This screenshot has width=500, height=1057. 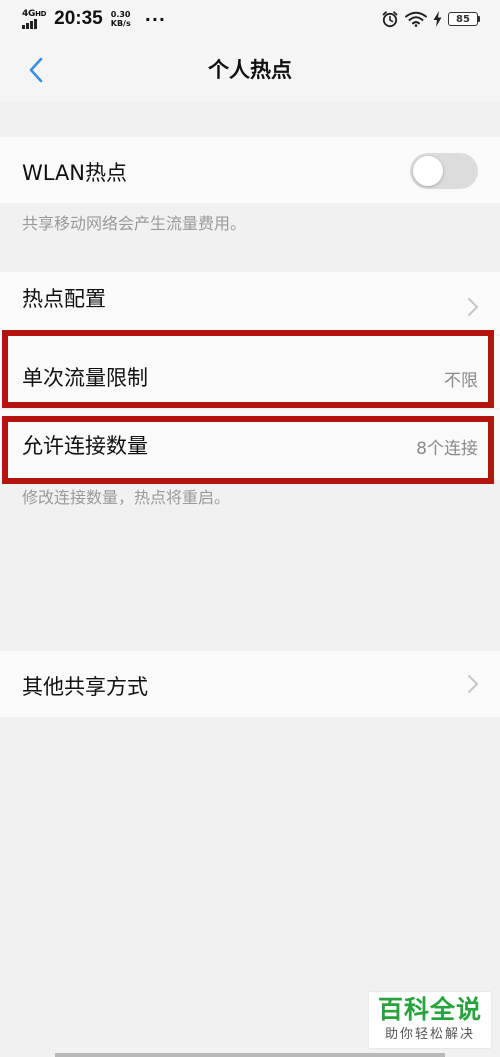 I want to click on wlan-hotspot-note: 共享移动网络会产生流量费用。, so click(x=134, y=223).